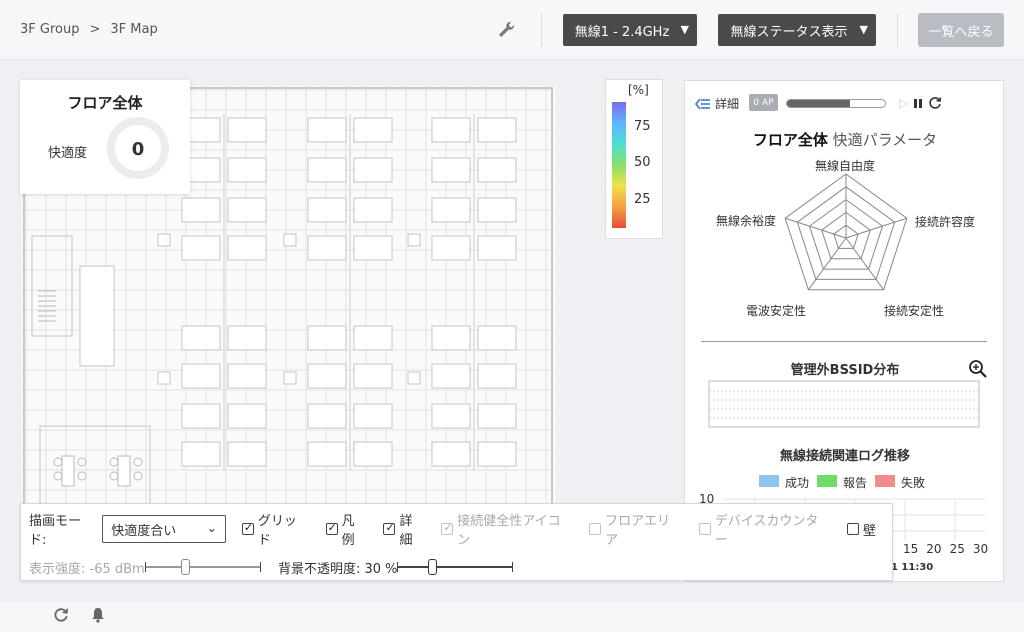 Image resolution: width=1024 pixels, height=632 pixels. Describe the element at coordinates (863, 29) in the screenshot. I see `caret-down-icon: ▼` at that location.